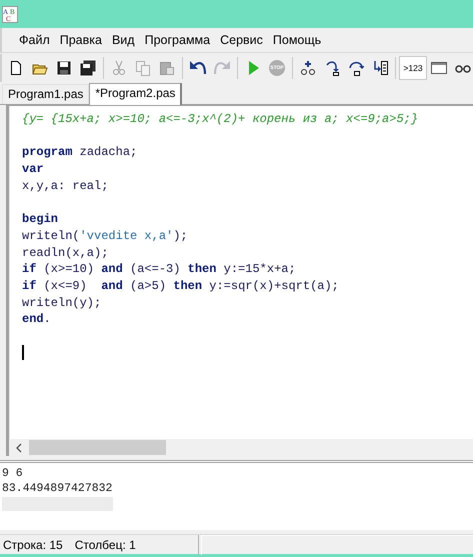  Describe the element at coordinates (13, 473) in the screenshot. I see `output-line: 9 6` at that location.